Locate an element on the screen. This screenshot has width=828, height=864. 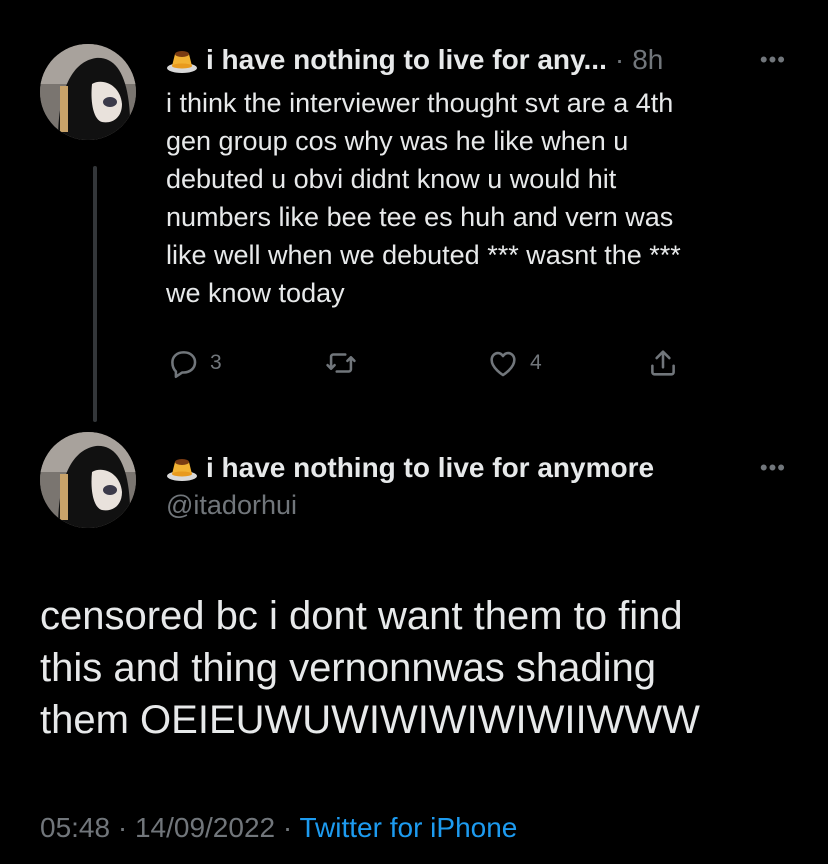
share-icon is located at coordinates (663, 363).